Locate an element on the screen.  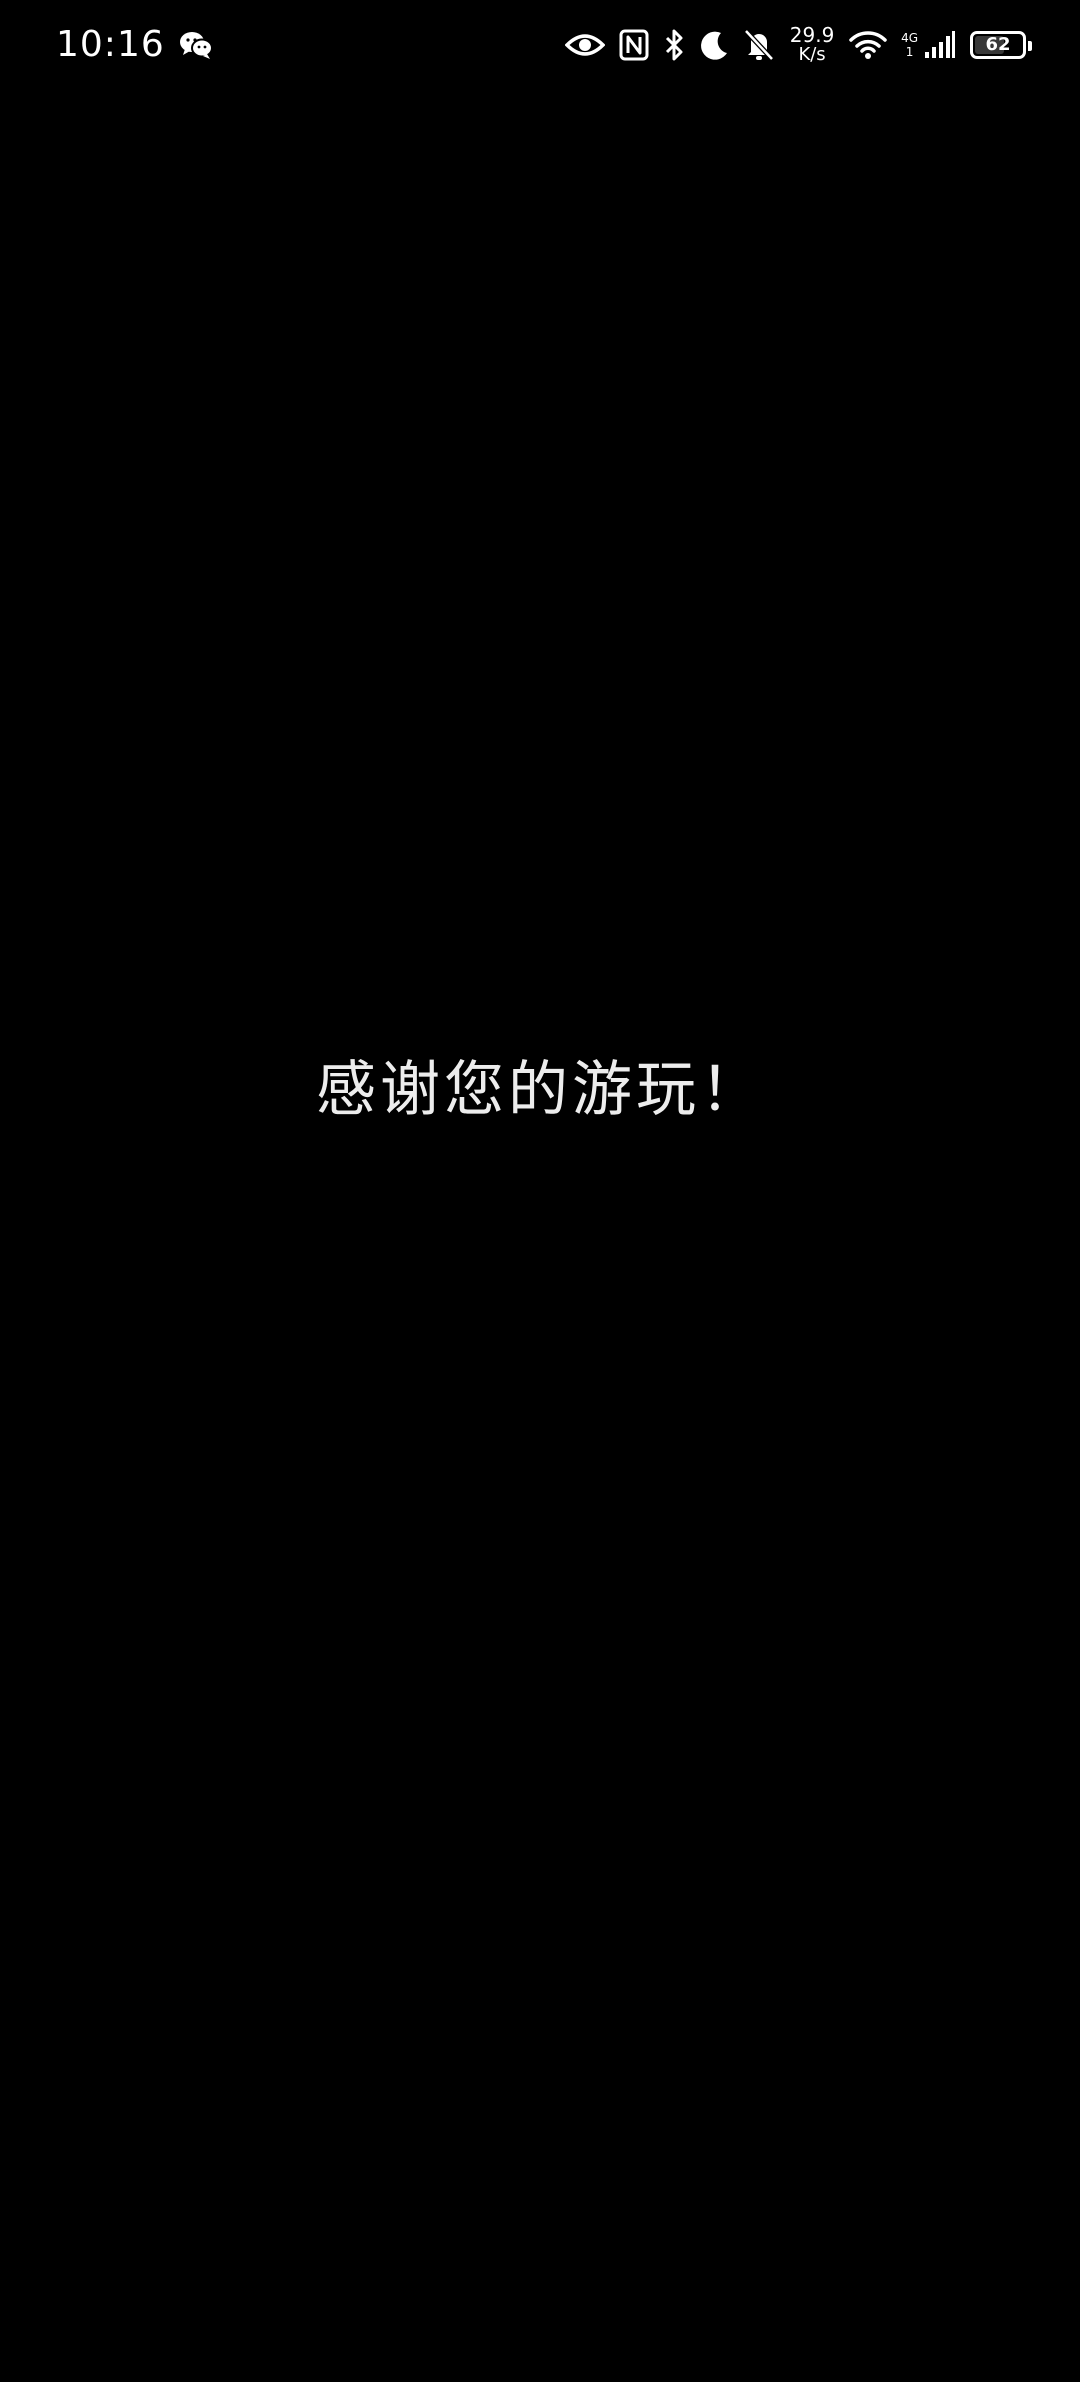
network-speed-value: 29.9 is located at coordinates (812, 35).